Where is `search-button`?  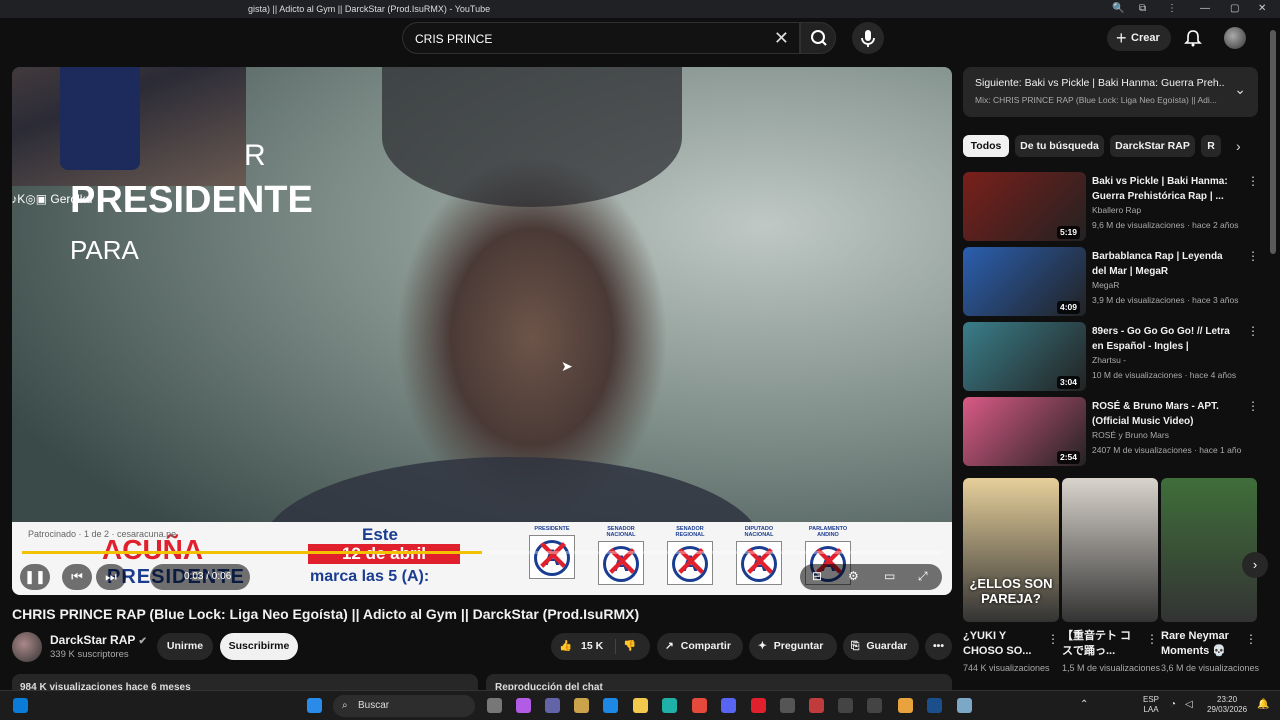 search-button is located at coordinates (818, 38).